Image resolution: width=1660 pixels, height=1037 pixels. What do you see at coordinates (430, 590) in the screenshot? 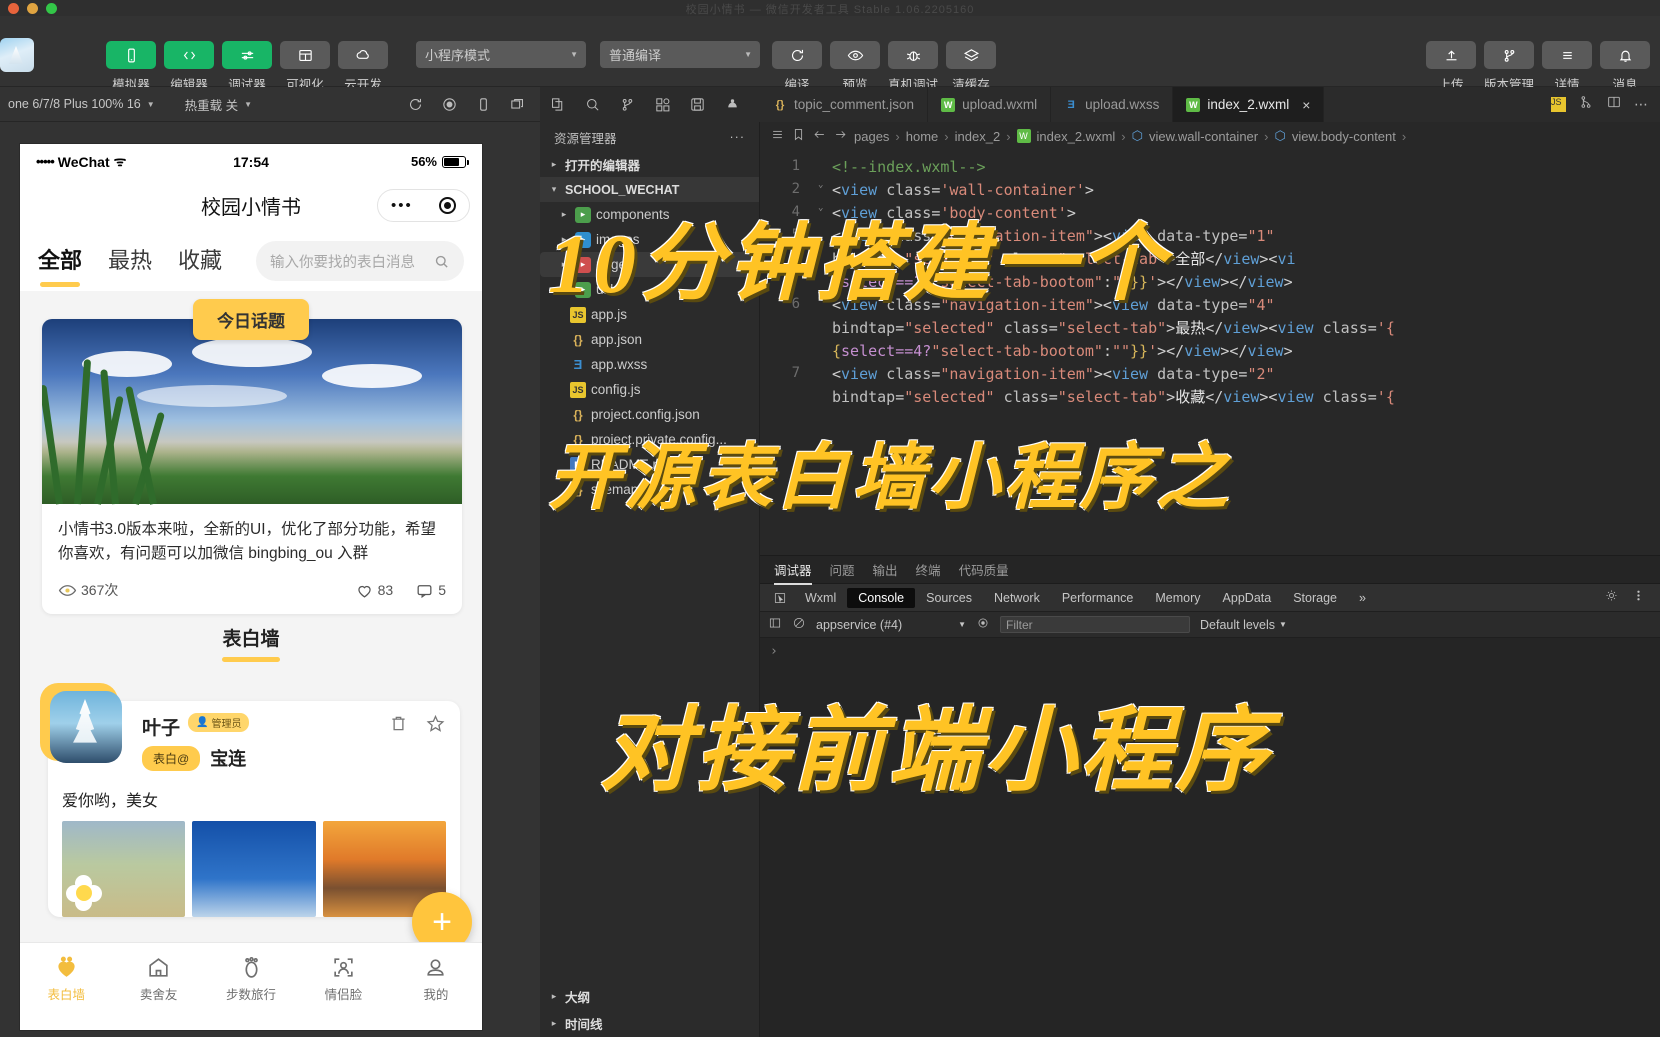
I see `comment-count: 5` at bounding box center [430, 590].